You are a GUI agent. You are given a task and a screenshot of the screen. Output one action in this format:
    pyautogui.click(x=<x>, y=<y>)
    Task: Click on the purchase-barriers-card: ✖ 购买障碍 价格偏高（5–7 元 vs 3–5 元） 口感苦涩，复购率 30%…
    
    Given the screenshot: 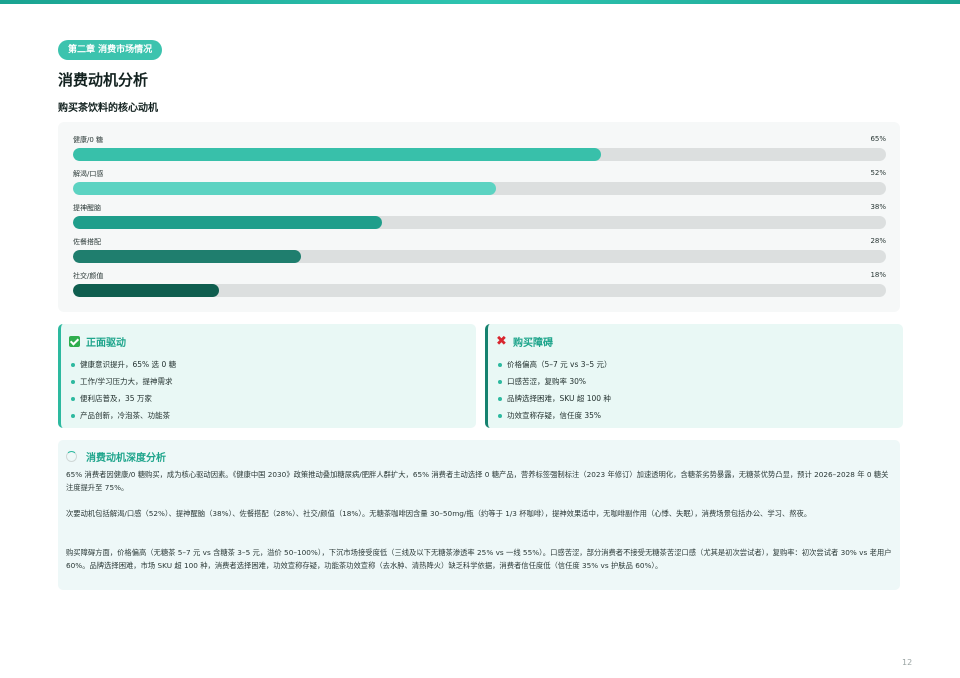 What is the action you would take?
    pyautogui.click(x=694, y=376)
    